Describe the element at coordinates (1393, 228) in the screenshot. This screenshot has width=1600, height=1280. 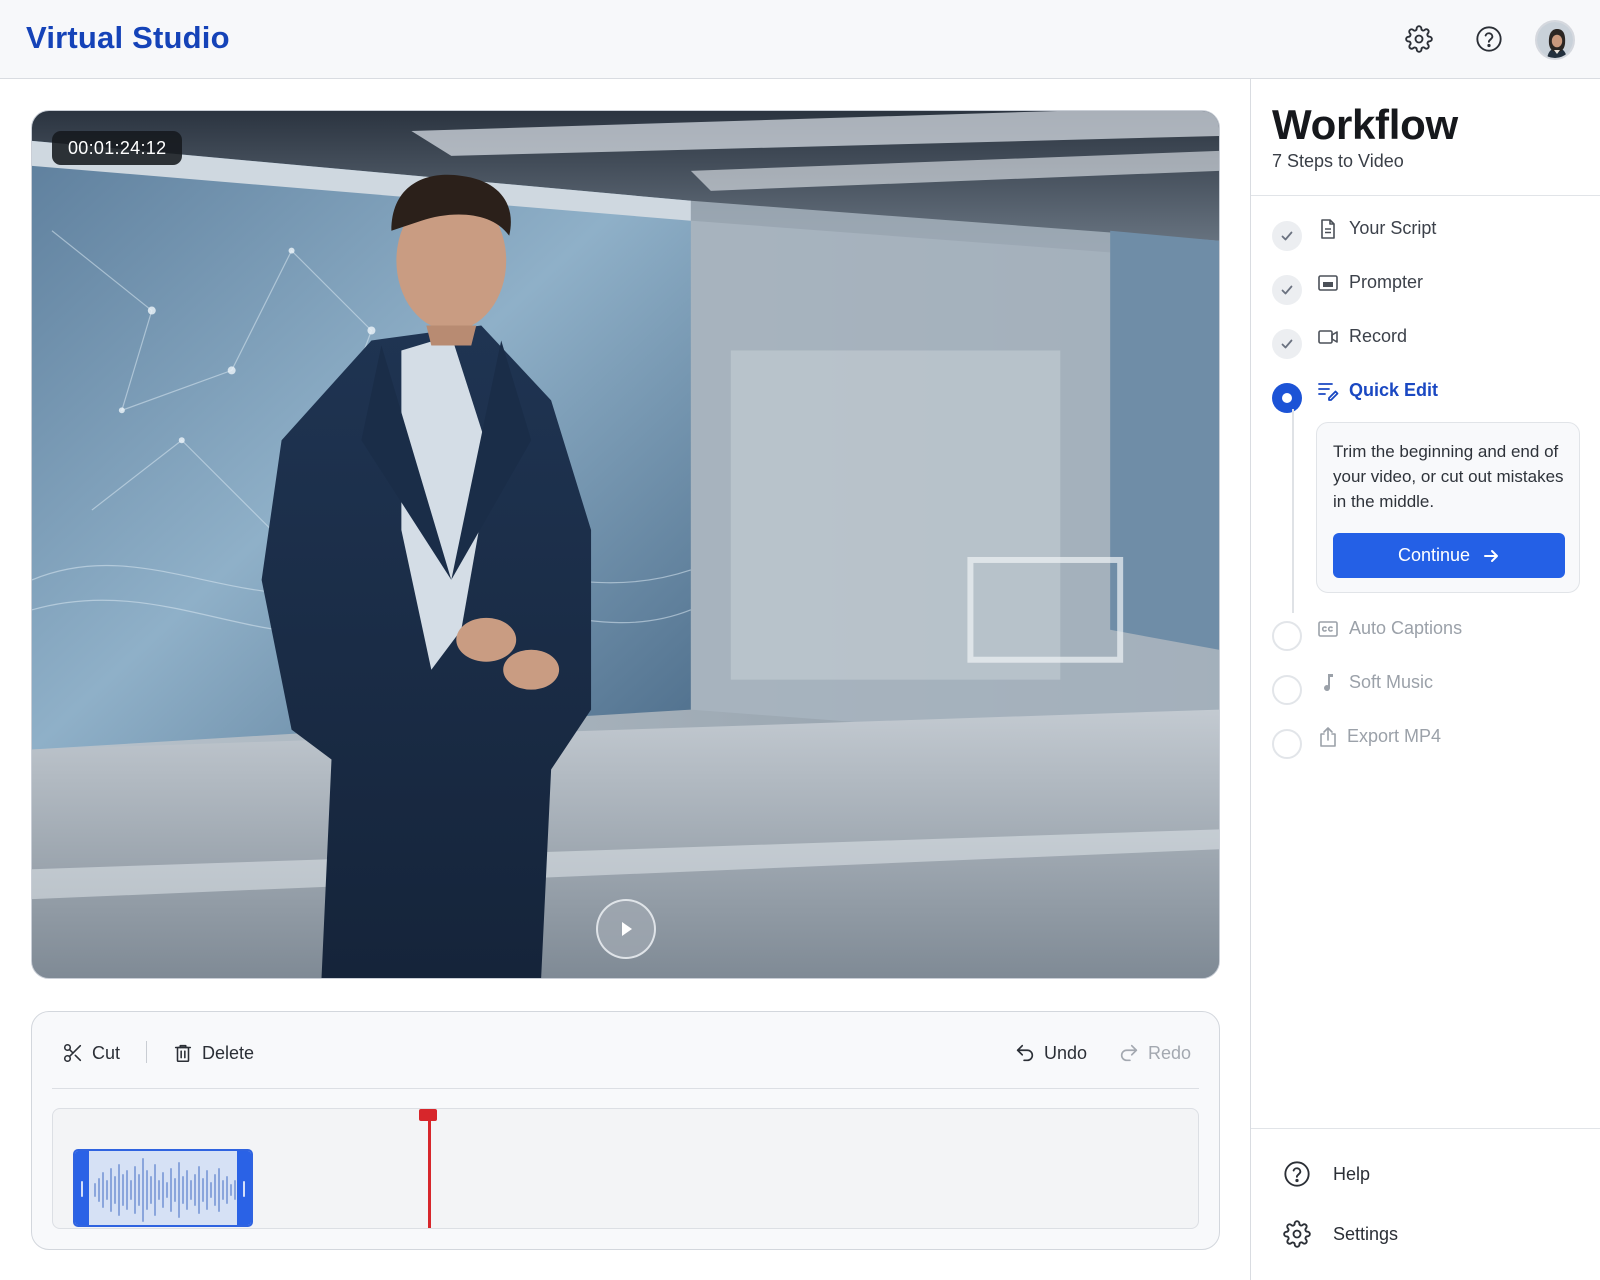
I see `step-label: Your Script` at that location.